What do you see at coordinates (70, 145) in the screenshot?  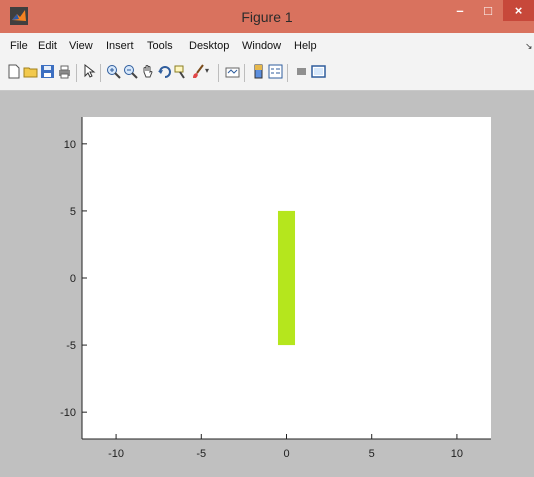 I see `y-tick-label: 10` at bounding box center [70, 145].